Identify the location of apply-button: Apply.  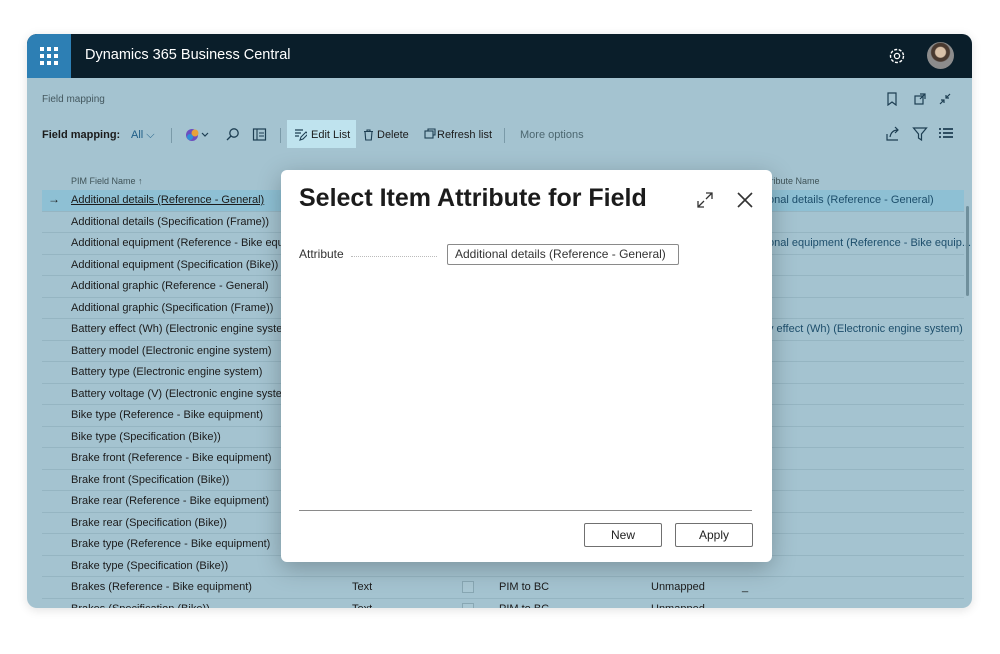
(714, 535).